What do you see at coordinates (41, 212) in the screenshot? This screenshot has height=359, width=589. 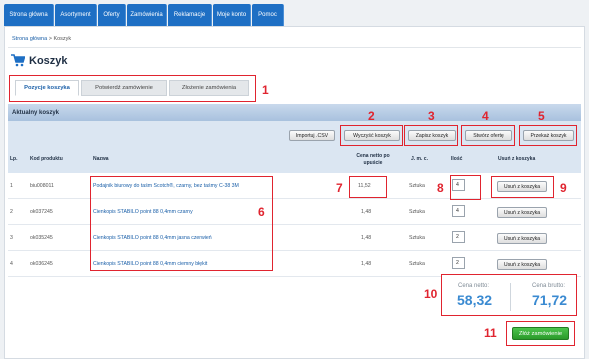 I see `row-code: ok037245` at bounding box center [41, 212].